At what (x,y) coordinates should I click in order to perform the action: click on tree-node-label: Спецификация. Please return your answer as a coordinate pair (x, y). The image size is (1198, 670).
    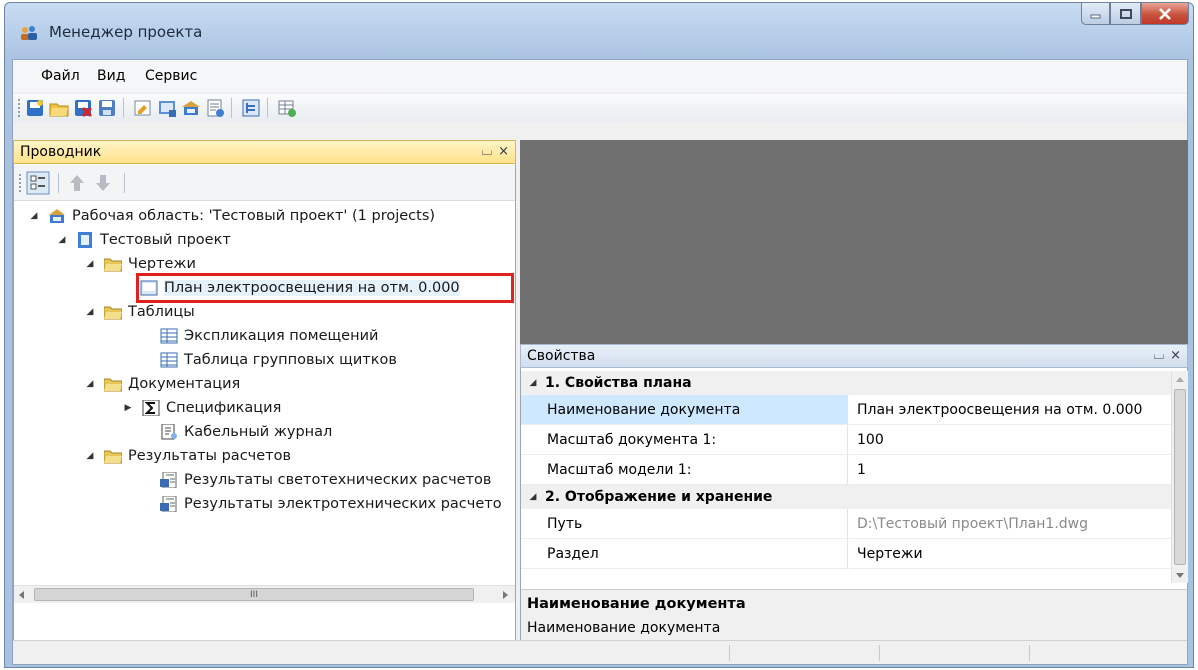
    Looking at the image, I should click on (224, 408).